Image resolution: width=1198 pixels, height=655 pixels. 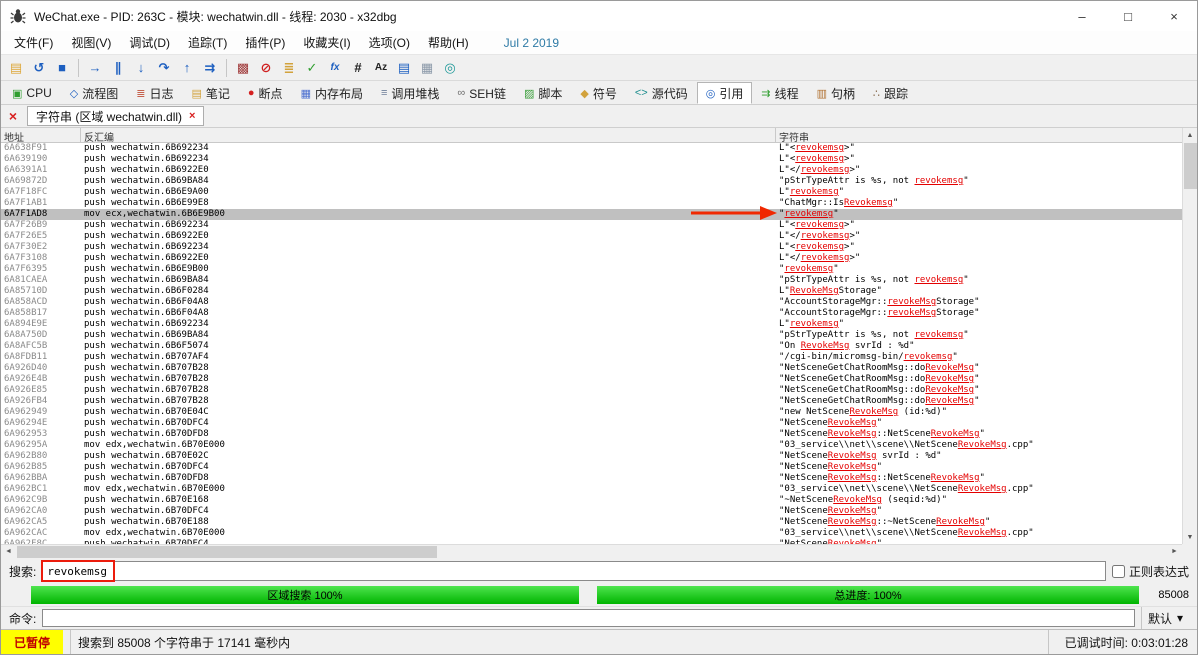 What do you see at coordinates (1128, 16) in the screenshot?
I see `maximize-button: □` at bounding box center [1128, 16].